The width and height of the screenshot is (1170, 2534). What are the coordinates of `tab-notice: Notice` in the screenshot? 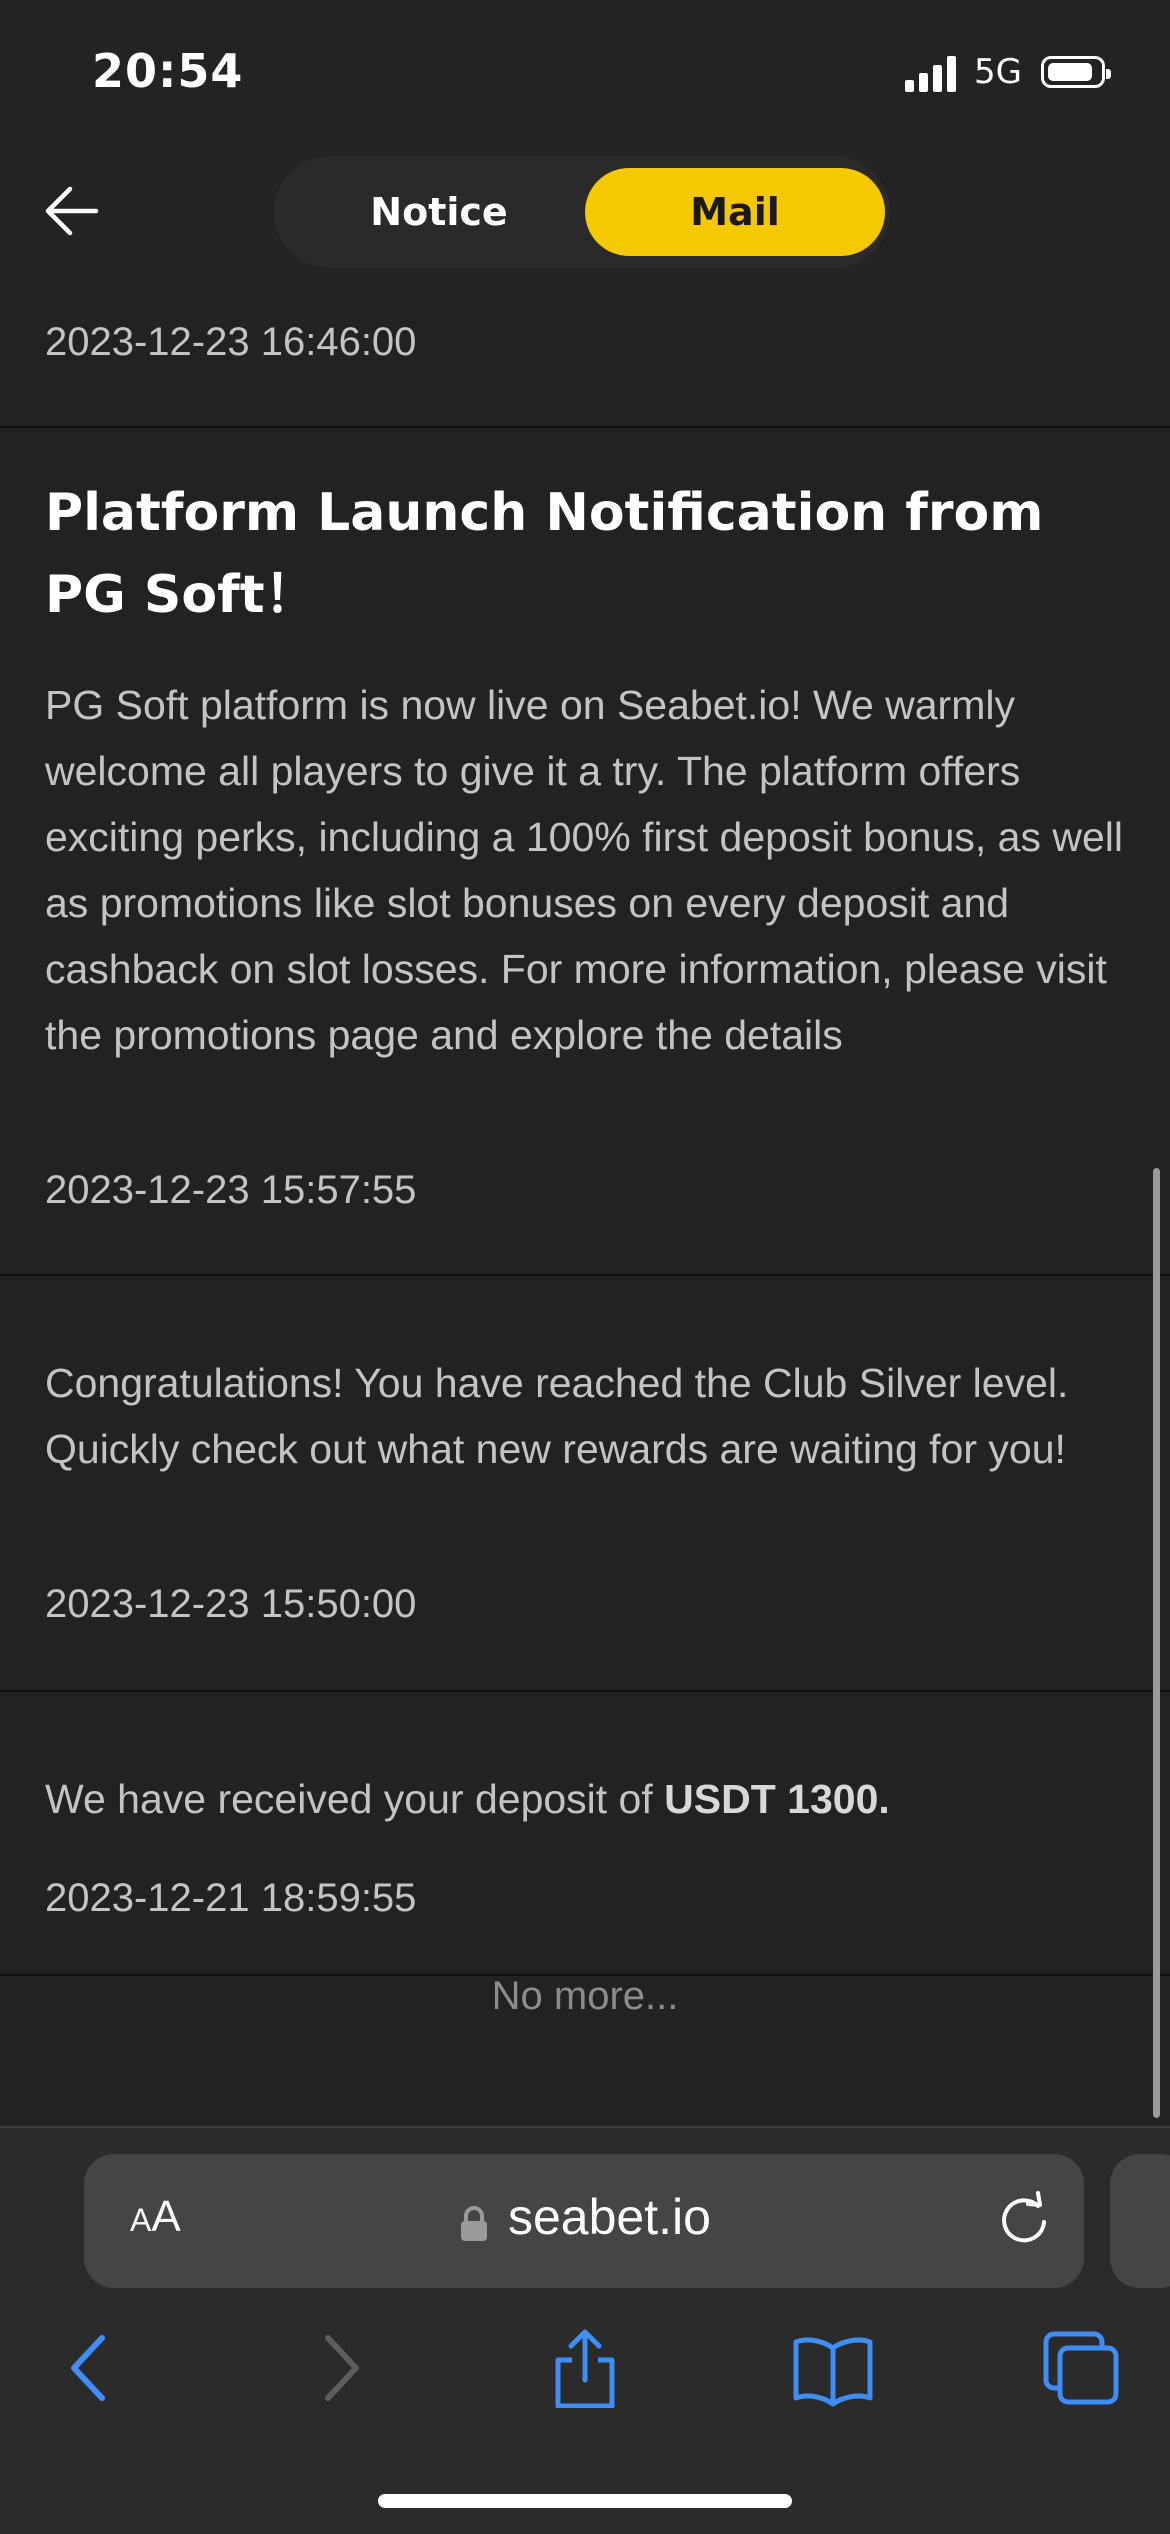 It's located at (439, 212).